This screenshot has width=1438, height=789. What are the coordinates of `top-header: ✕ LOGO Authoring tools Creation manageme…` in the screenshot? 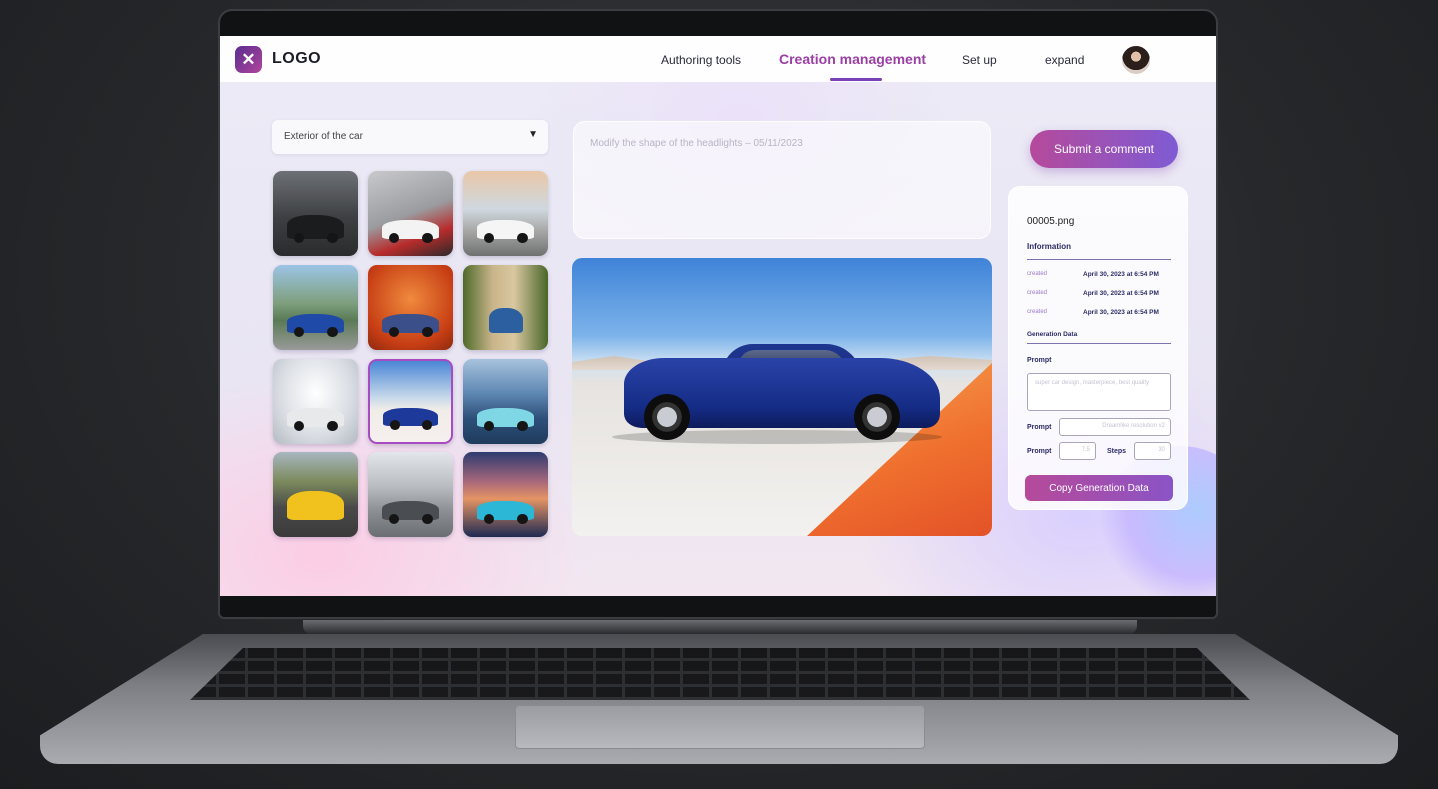 It's located at (718, 59).